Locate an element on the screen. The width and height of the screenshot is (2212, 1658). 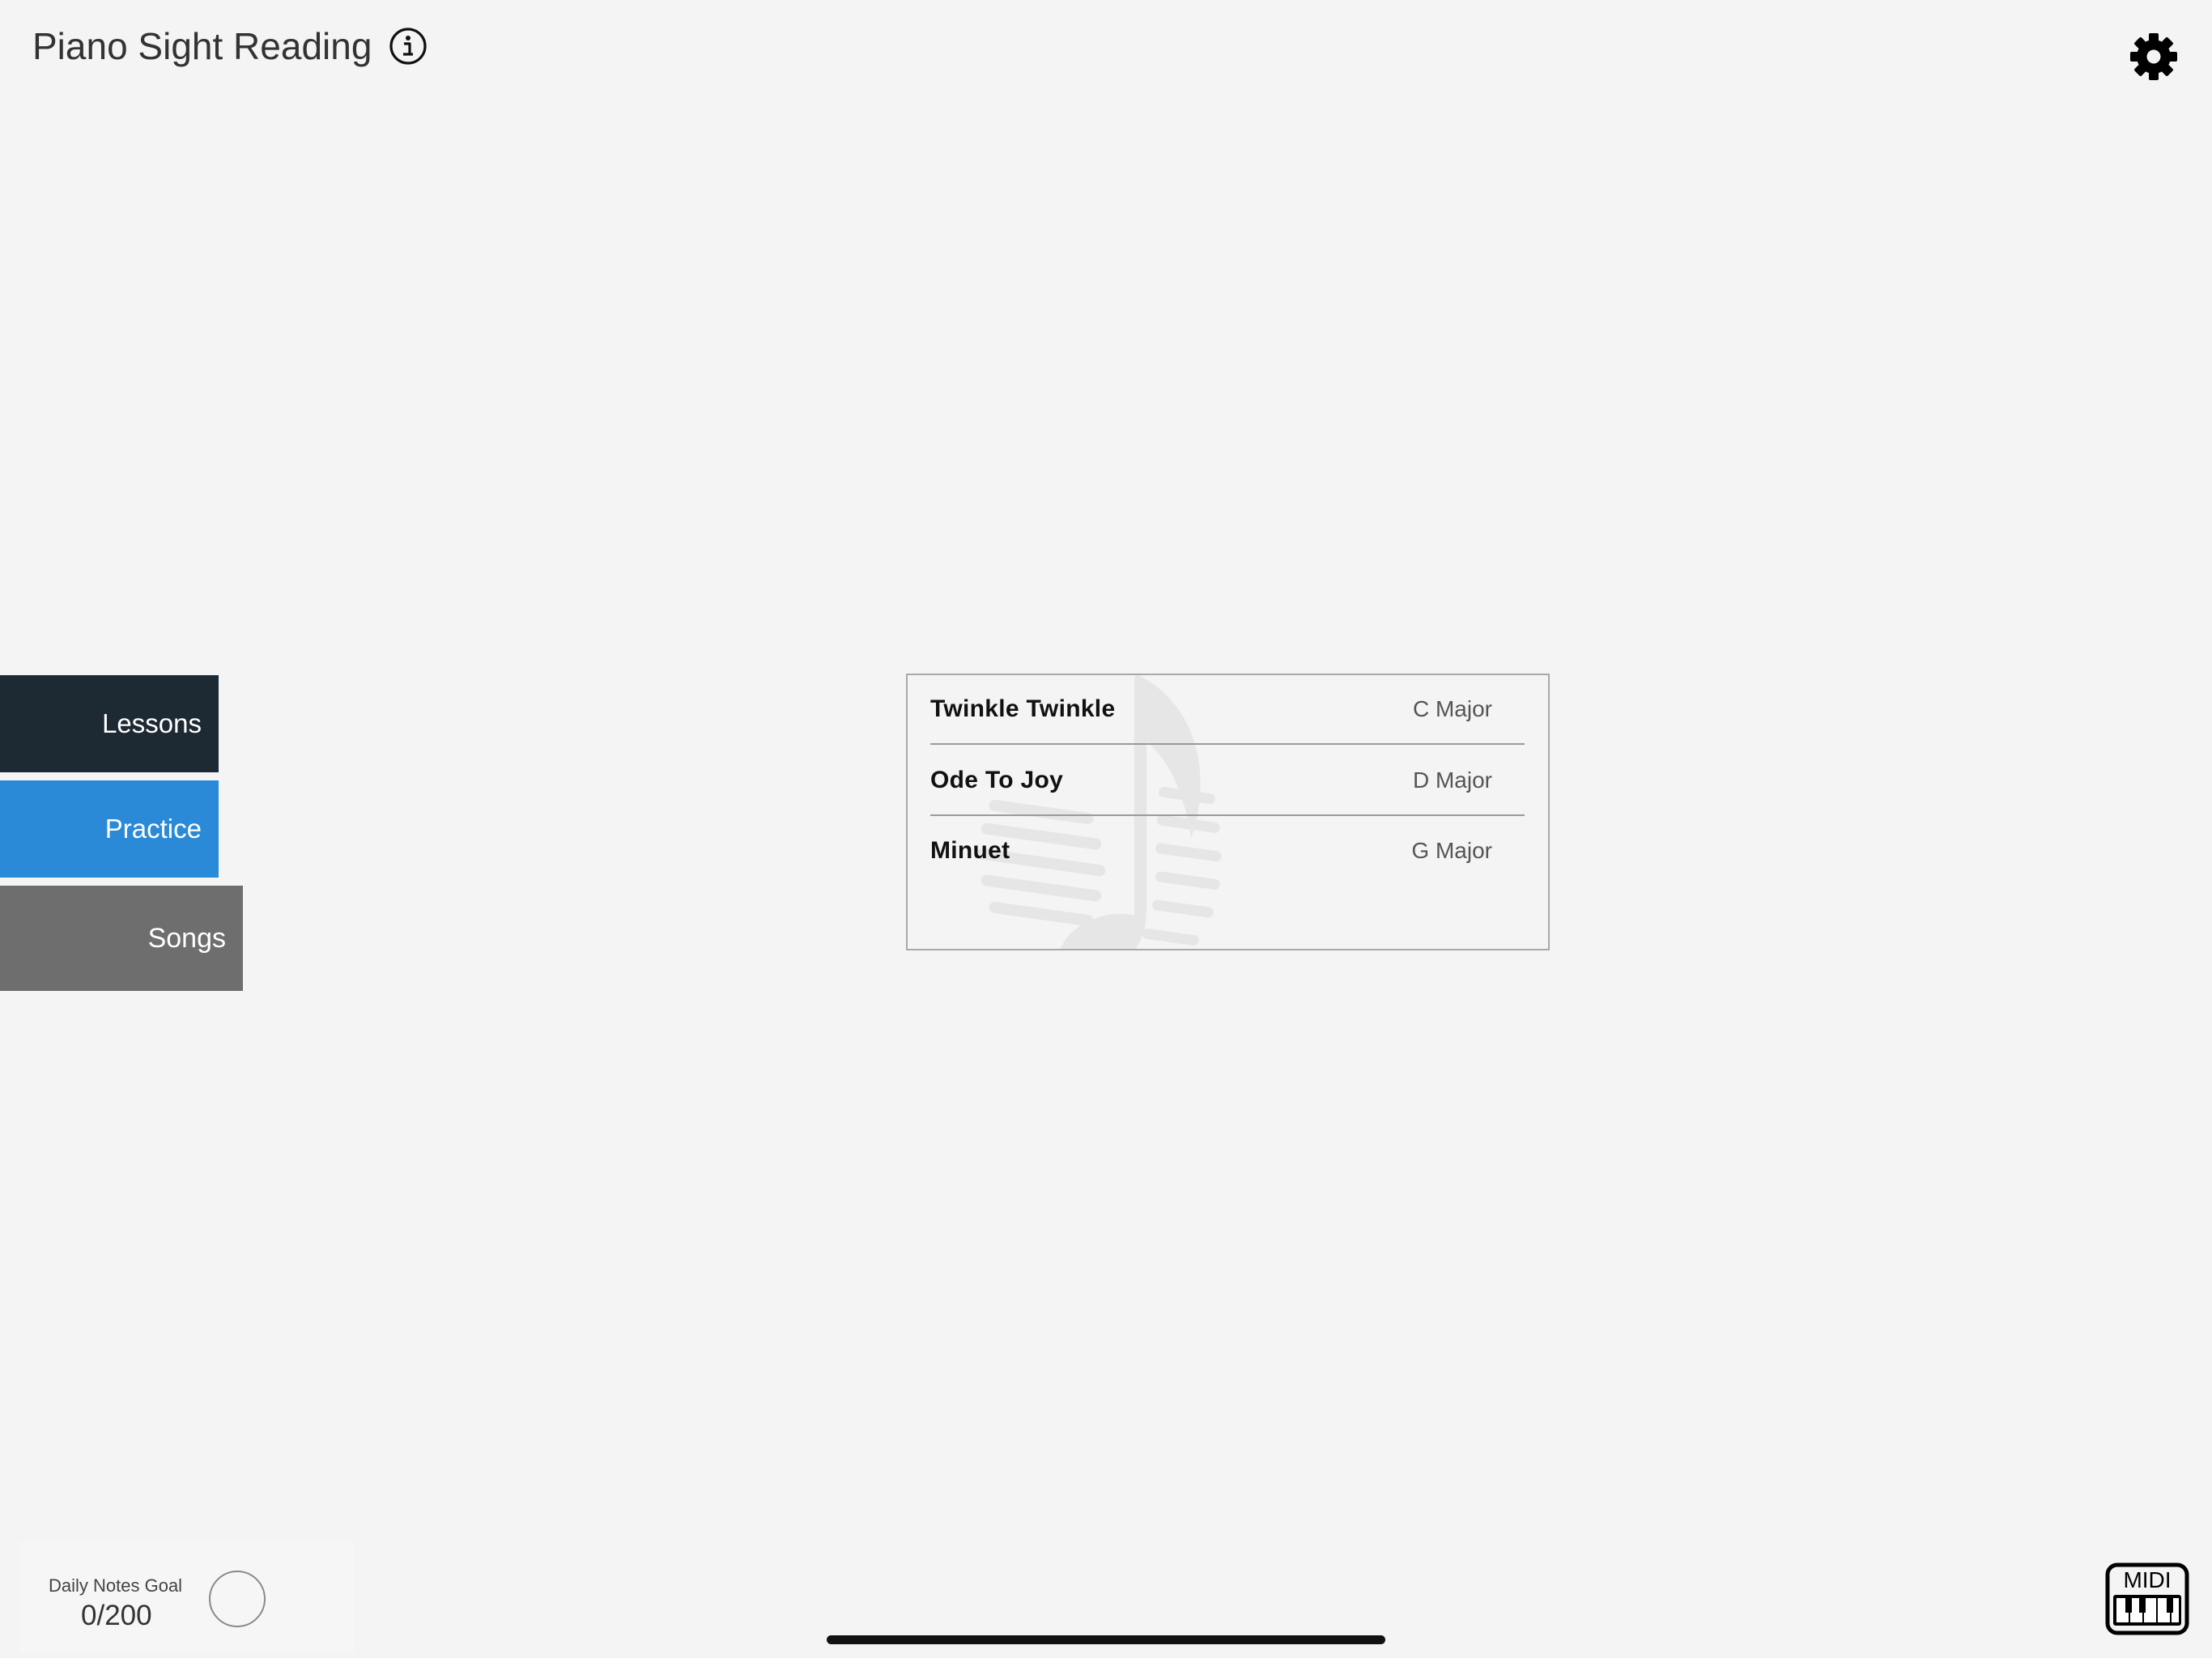
midi-keyboard-button: MIDI is located at coordinates (2147, 1598).